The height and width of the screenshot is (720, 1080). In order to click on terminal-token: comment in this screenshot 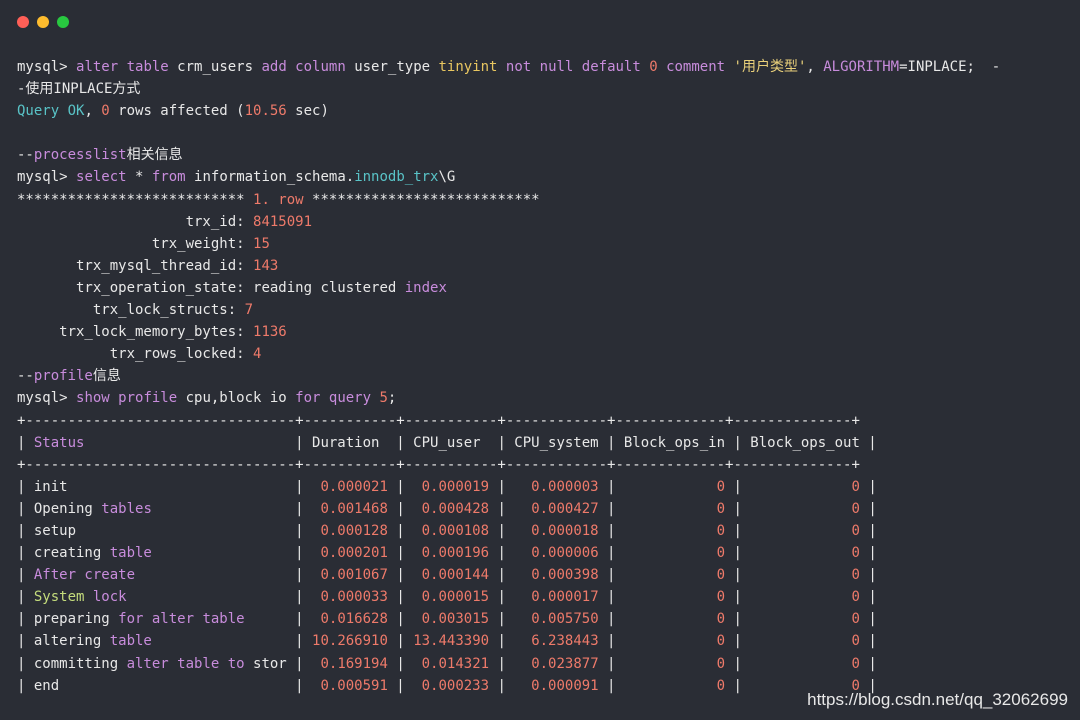, I will do `click(700, 67)`.